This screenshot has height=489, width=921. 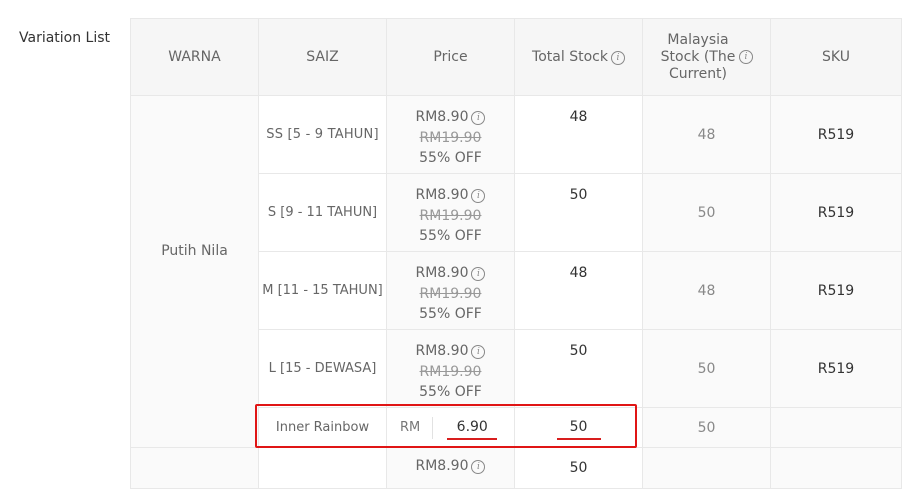 What do you see at coordinates (194, 271) in the screenshot?
I see `warna-cell: Putih Nila` at bounding box center [194, 271].